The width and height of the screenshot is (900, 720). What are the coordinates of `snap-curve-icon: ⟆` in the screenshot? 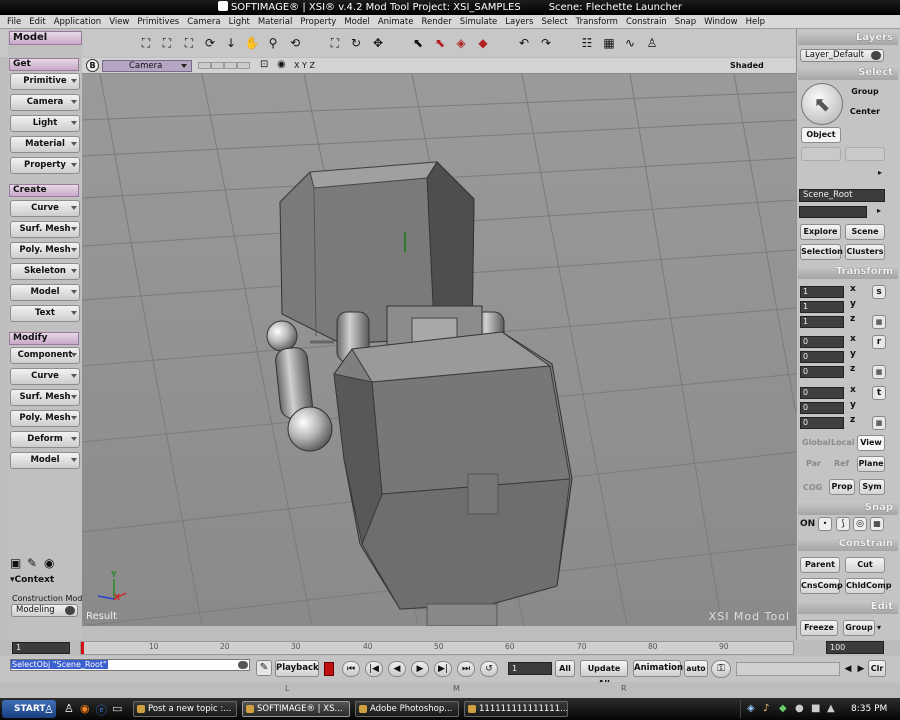 It's located at (843, 524).